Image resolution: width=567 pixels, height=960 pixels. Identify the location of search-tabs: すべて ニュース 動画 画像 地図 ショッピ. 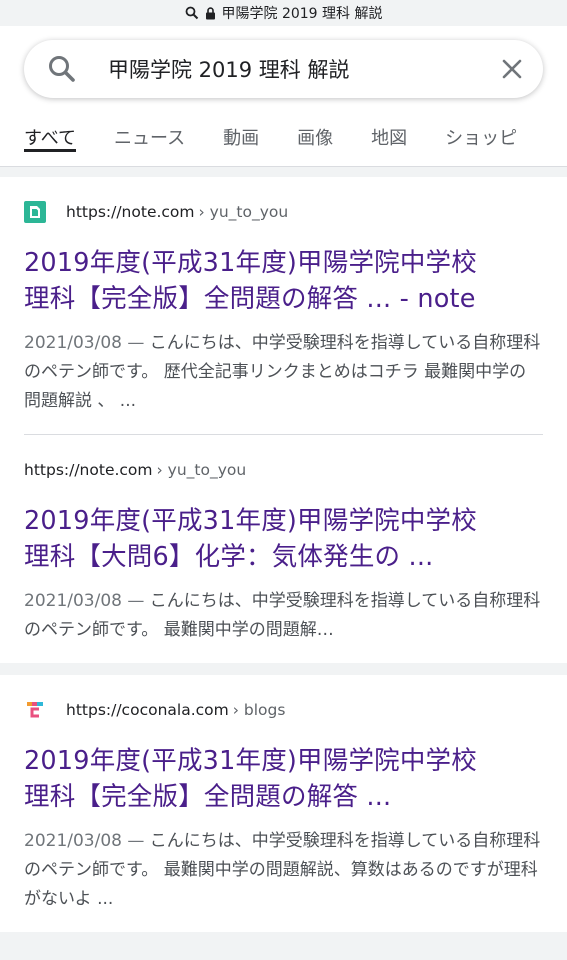
(283, 137).